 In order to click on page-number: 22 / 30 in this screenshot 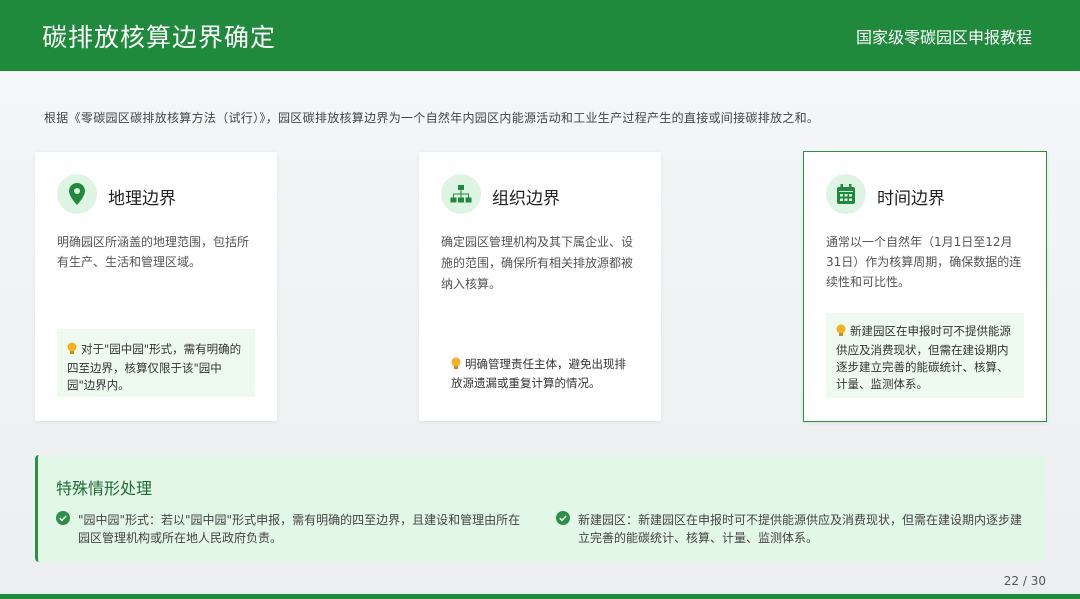, I will do `click(1024, 581)`.